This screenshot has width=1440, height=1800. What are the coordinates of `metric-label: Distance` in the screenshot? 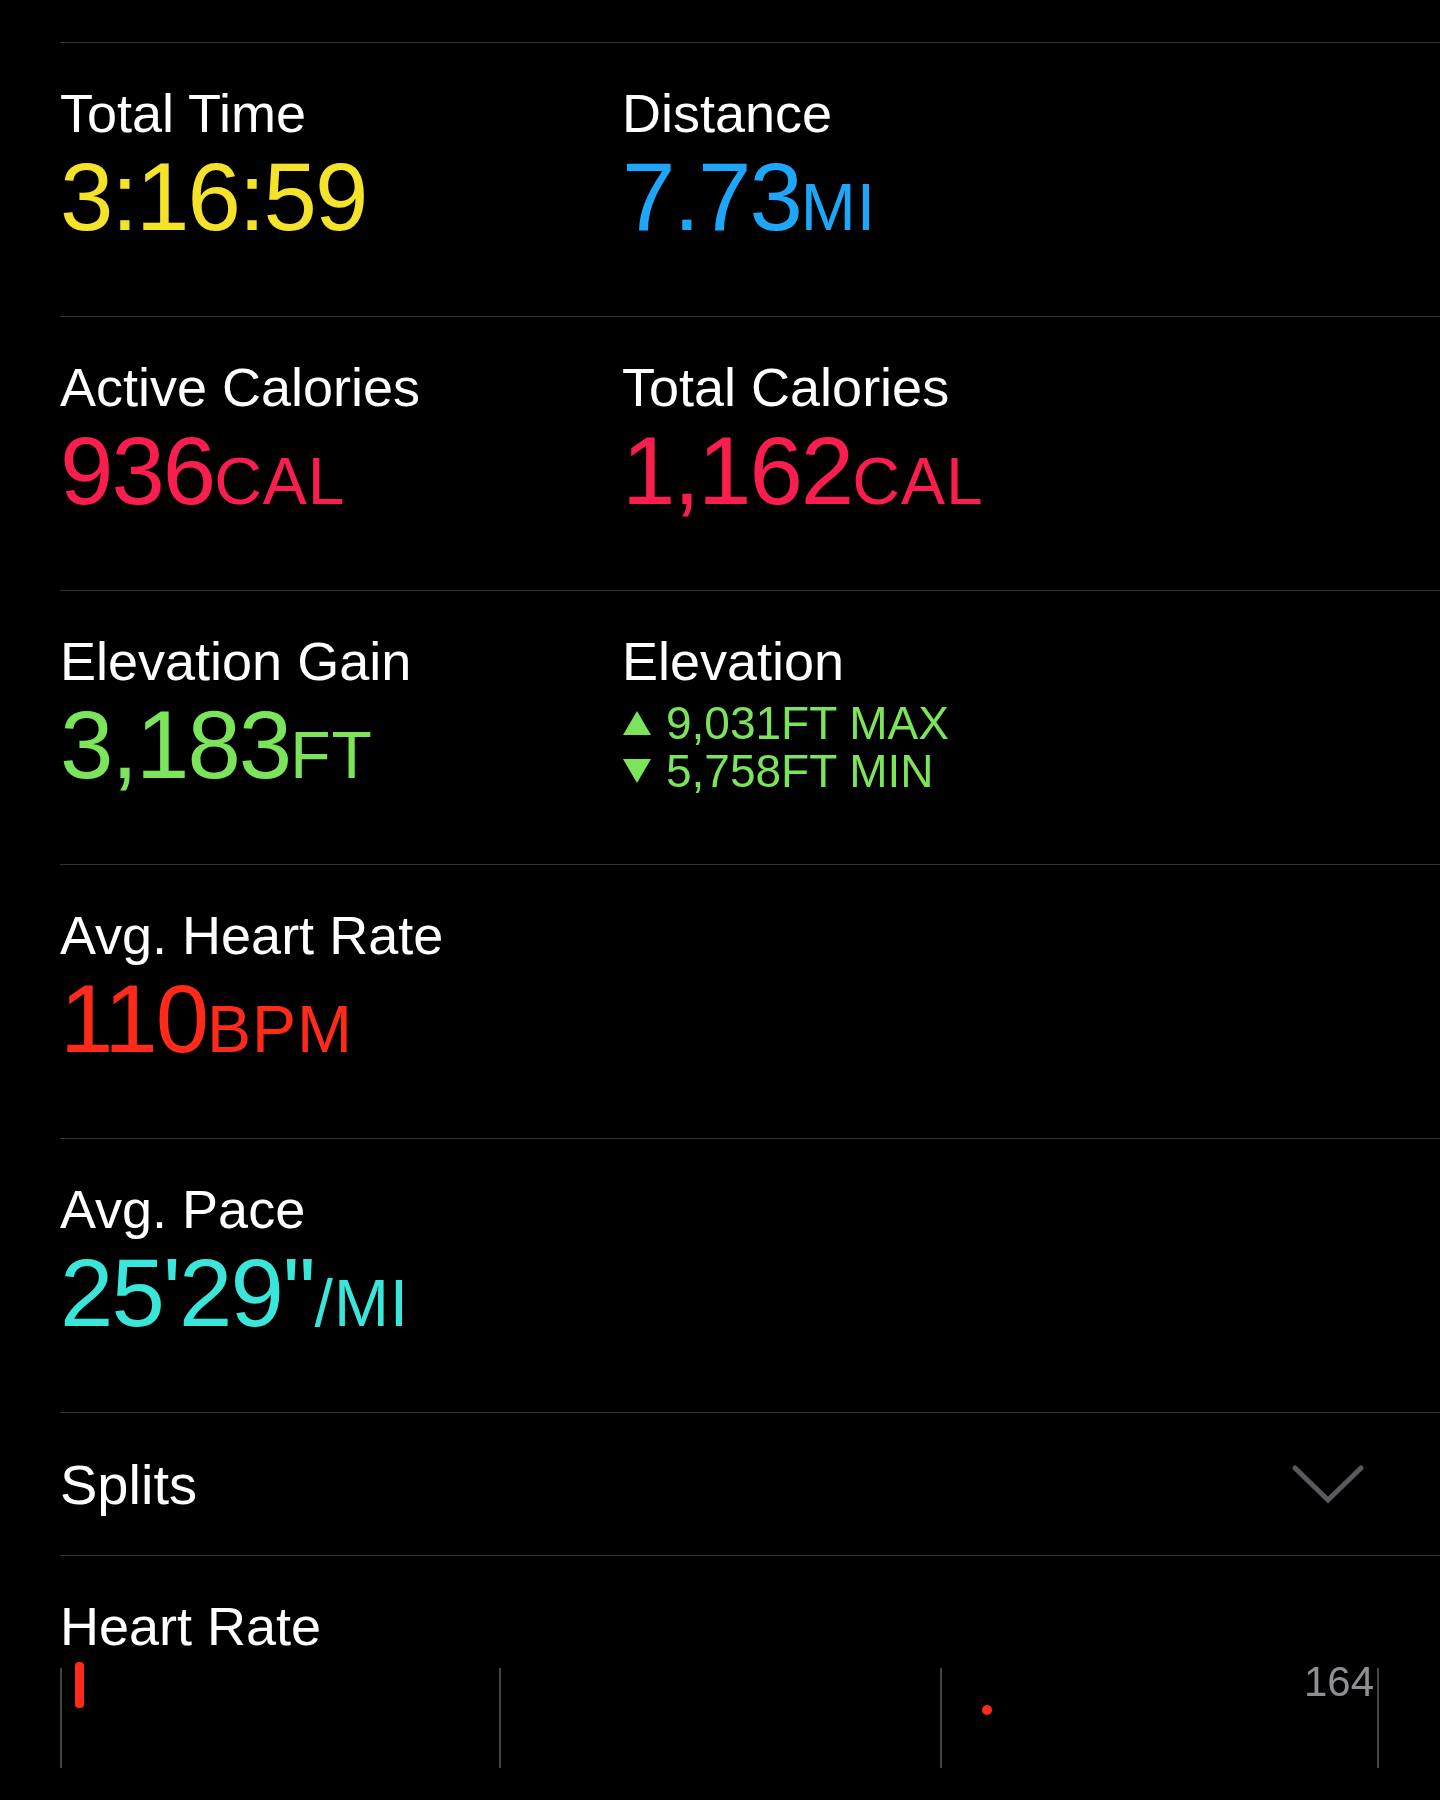 It's located at (727, 113).